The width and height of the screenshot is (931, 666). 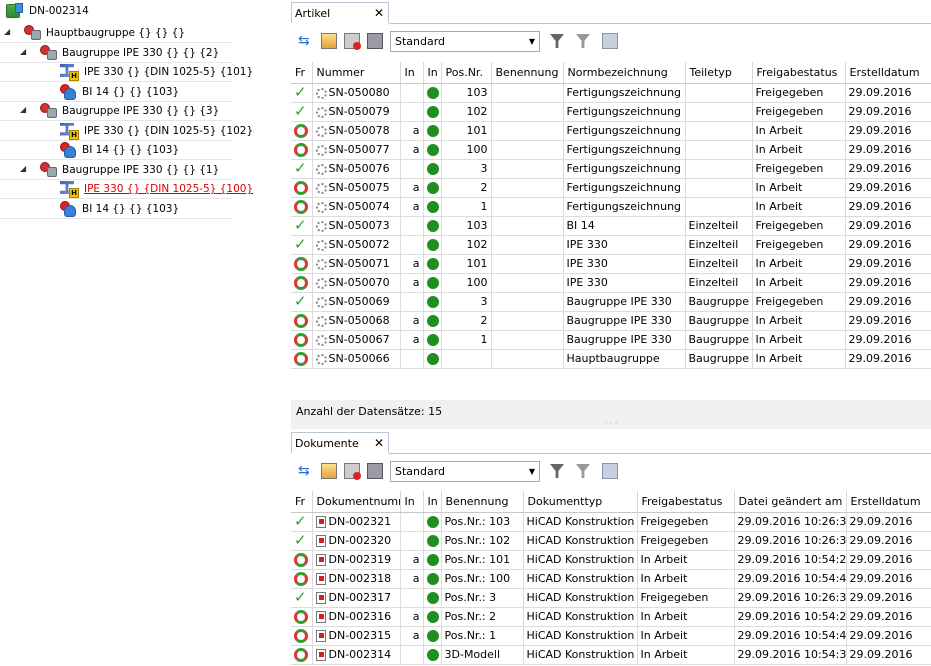 I want to click on tree-node: ◢ Hauptbaugruppe {} {} {}, so click(x=94, y=33).